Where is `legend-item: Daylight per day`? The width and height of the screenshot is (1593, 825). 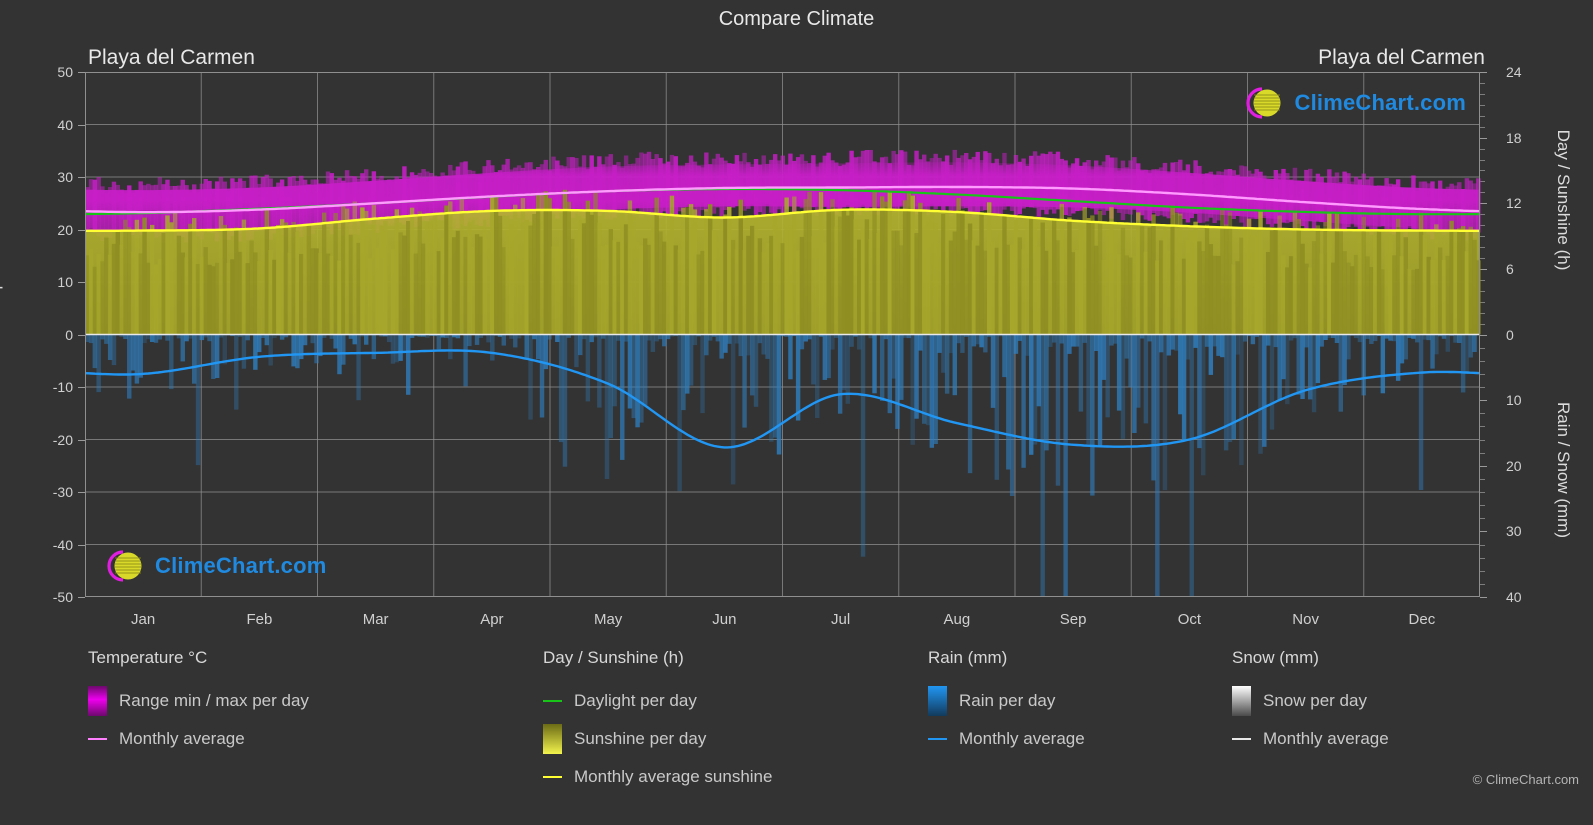 legend-item: Daylight per day is located at coordinates (657, 701).